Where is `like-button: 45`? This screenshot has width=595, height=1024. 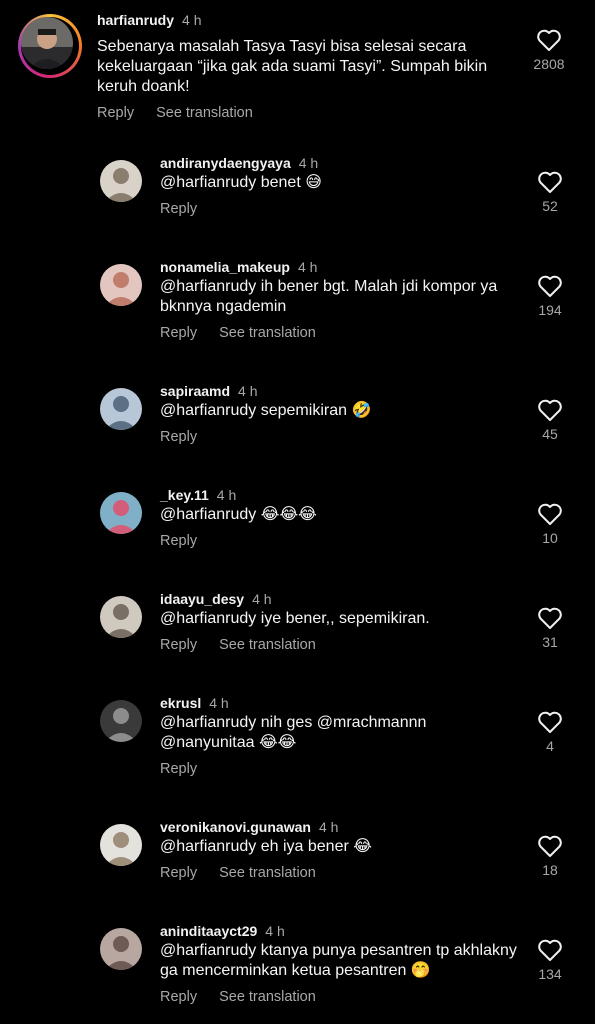 like-button: 45 is located at coordinates (550, 420).